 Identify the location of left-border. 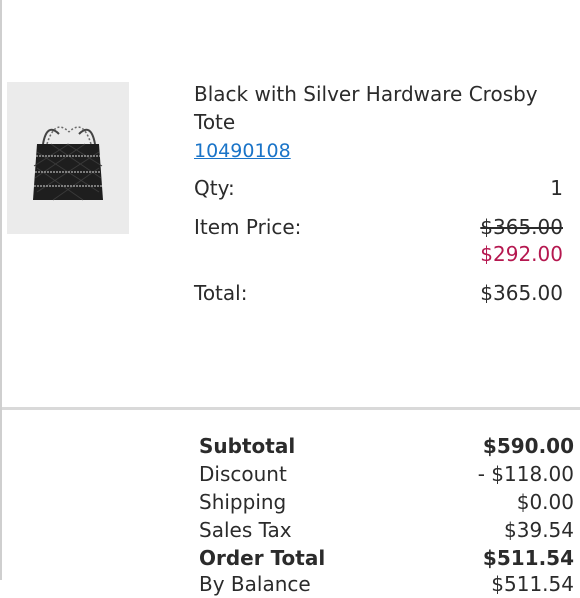
(1, 290).